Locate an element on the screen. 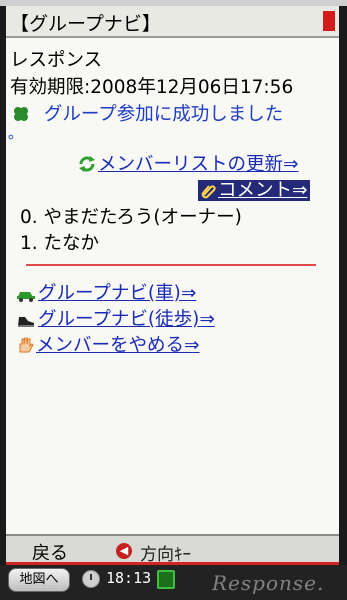 Image resolution: width=347 pixels, height=600 pixels. clock-time: 18:13 is located at coordinates (129, 578).